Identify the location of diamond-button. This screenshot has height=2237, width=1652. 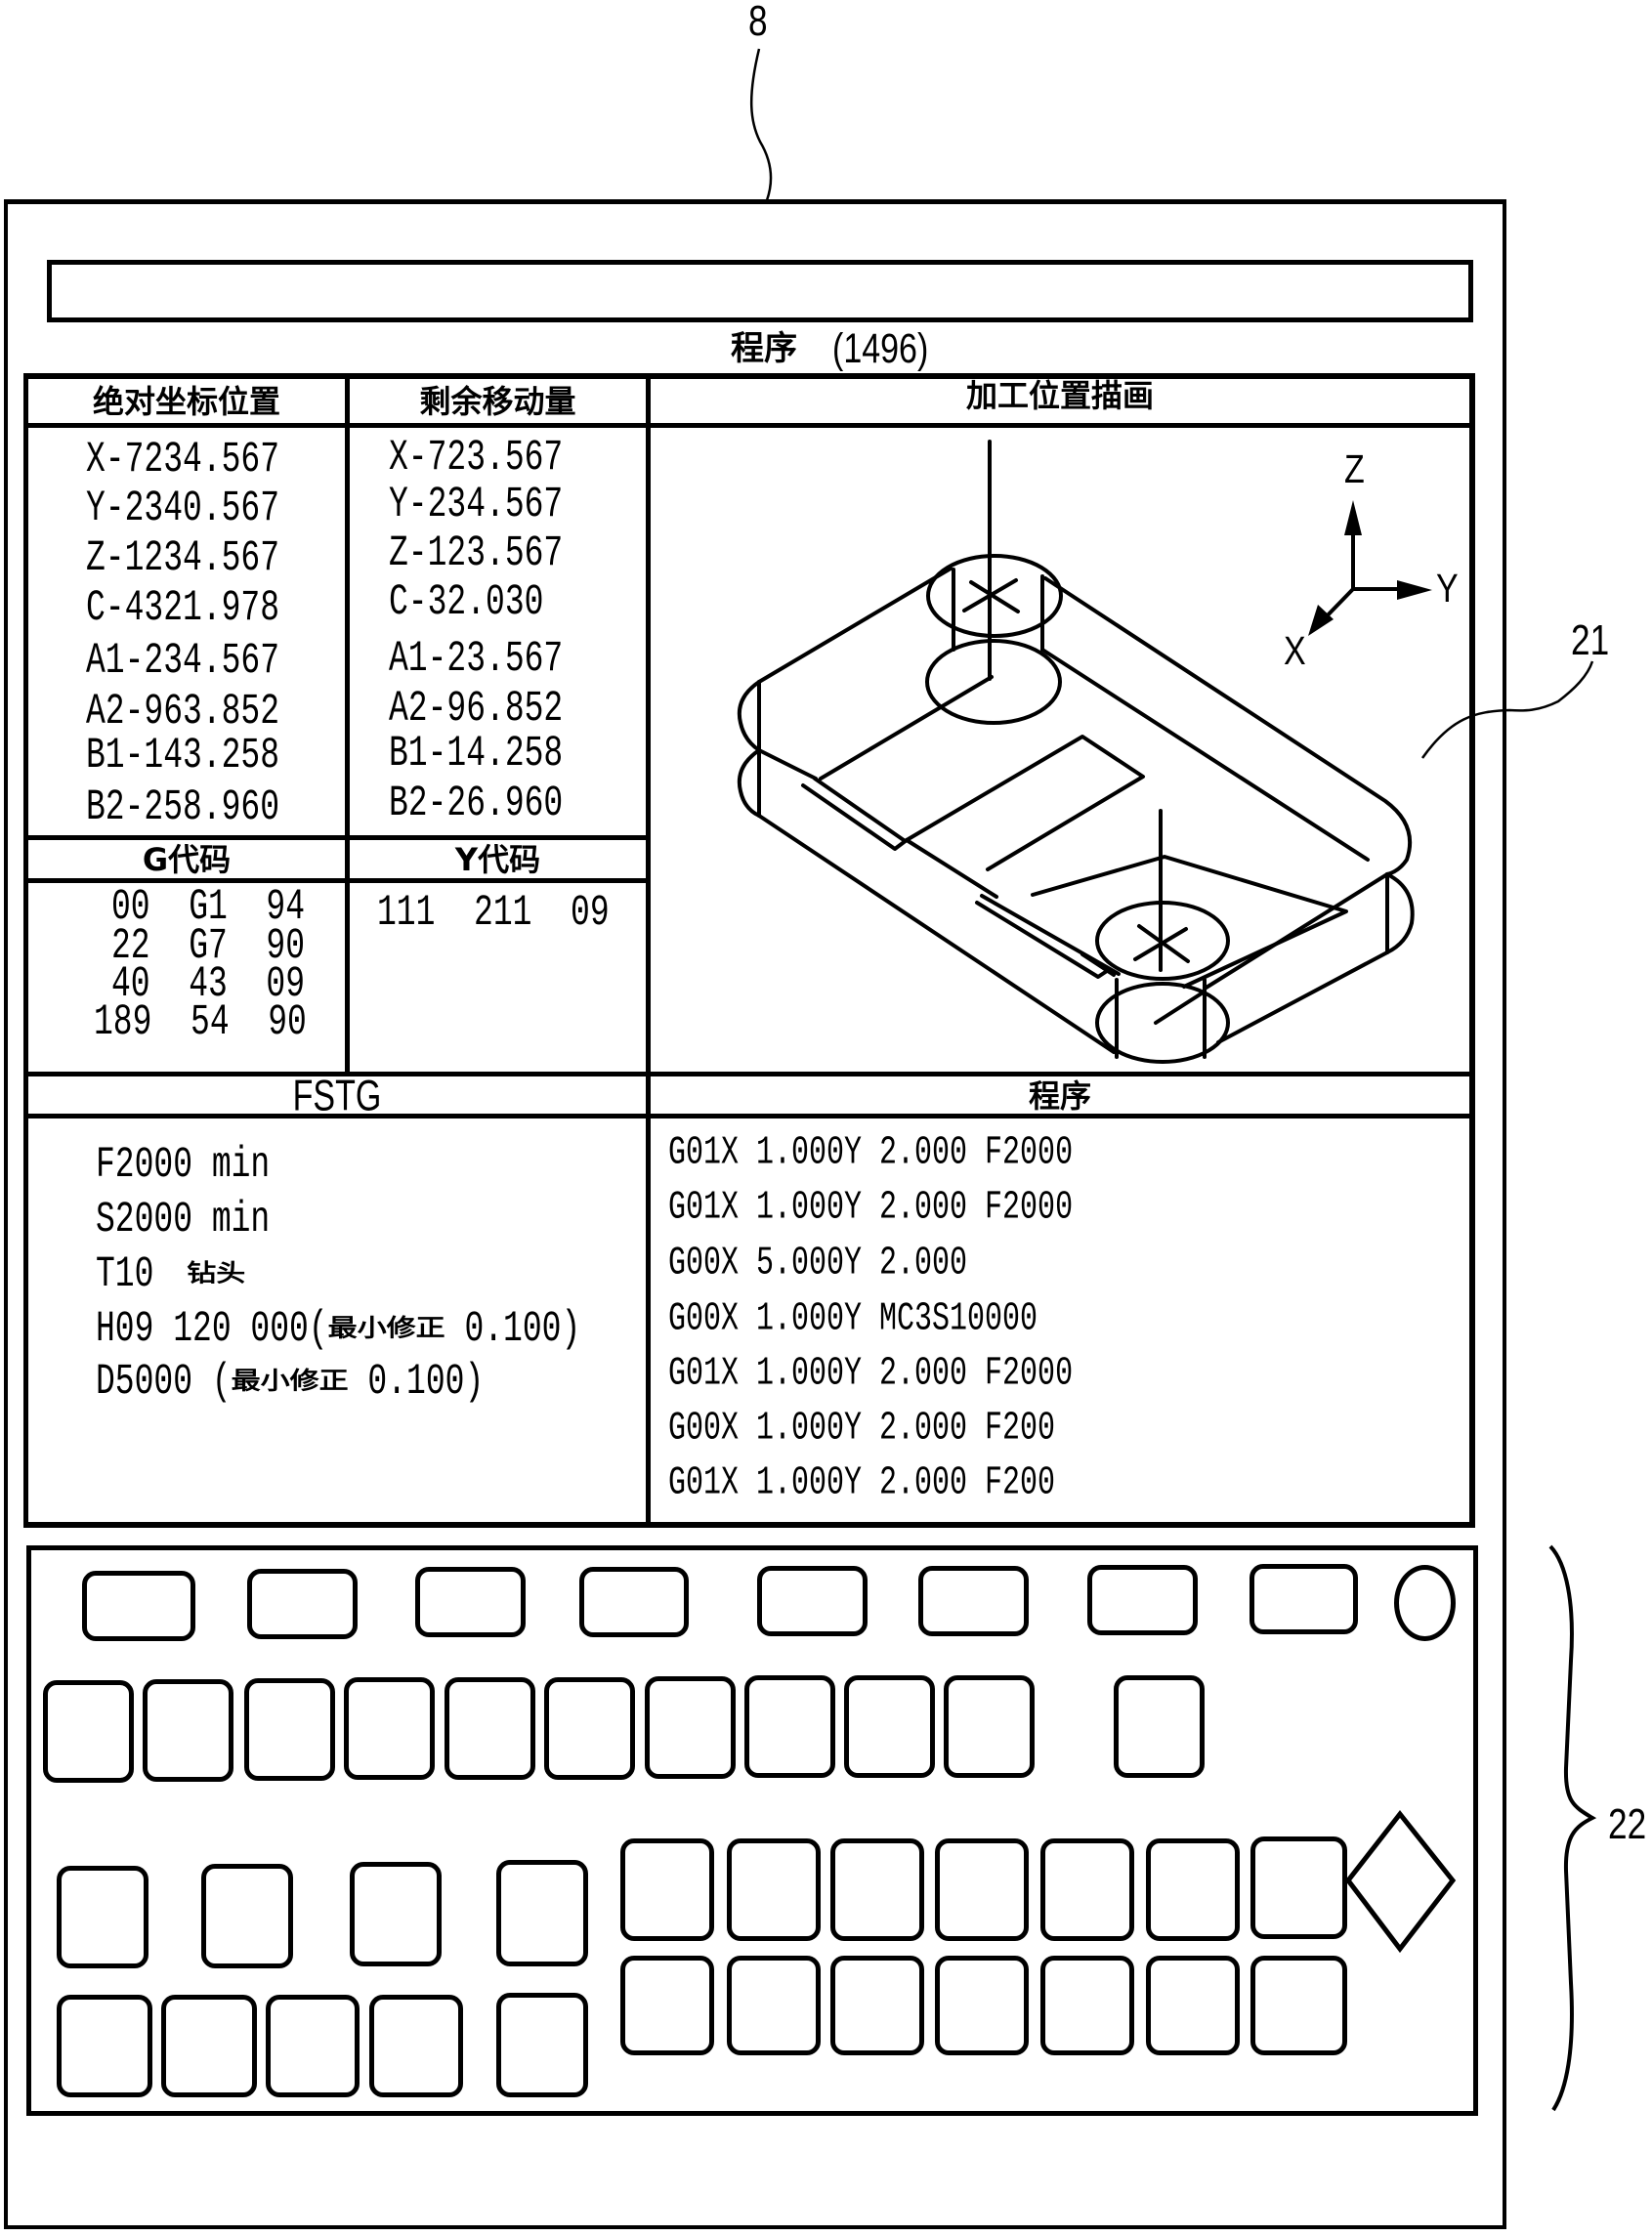
(1400, 1881).